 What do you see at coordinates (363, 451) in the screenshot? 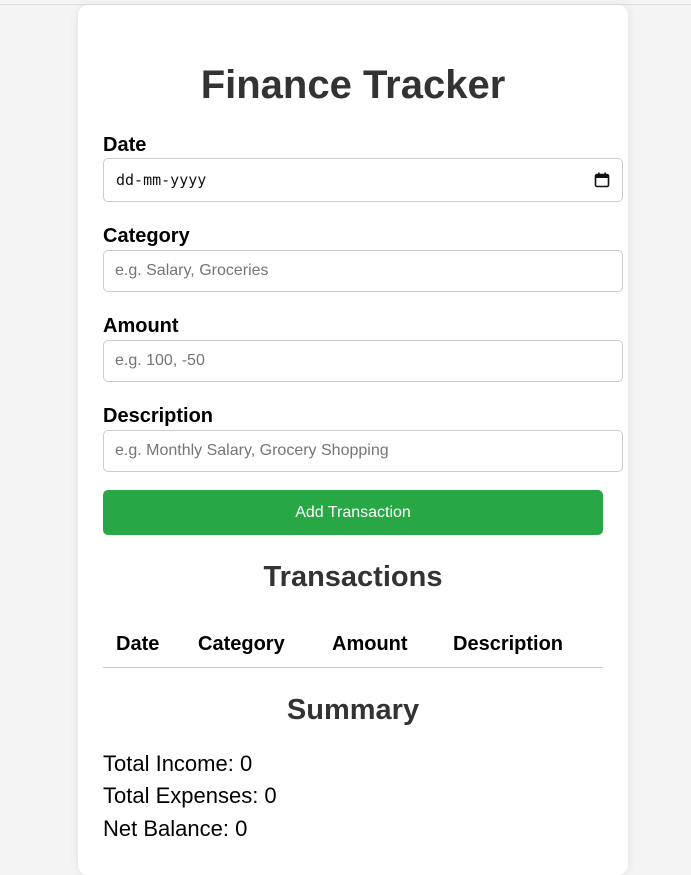
I see `description-input` at bounding box center [363, 451].